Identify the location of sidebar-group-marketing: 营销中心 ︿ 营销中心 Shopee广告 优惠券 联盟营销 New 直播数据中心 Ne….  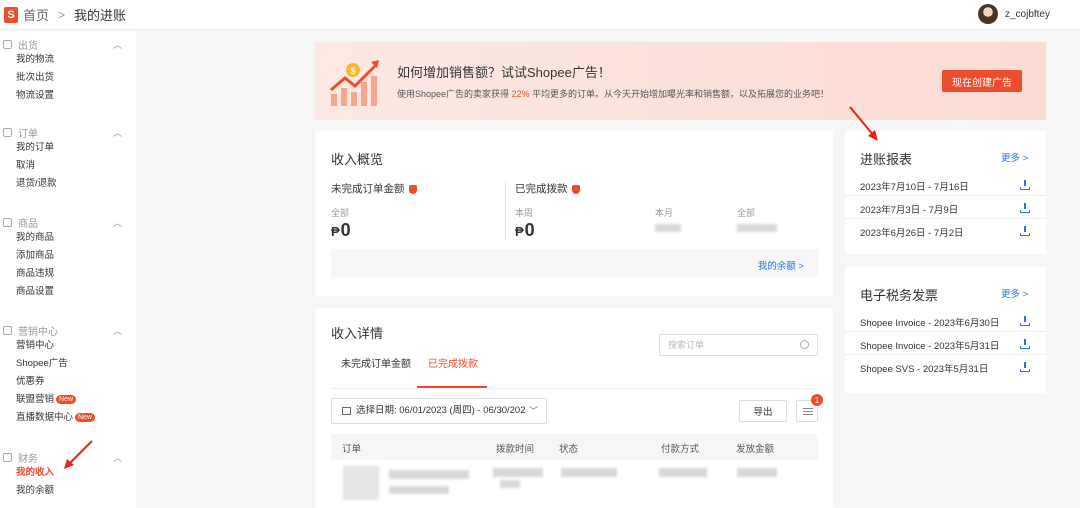
(68, 375).